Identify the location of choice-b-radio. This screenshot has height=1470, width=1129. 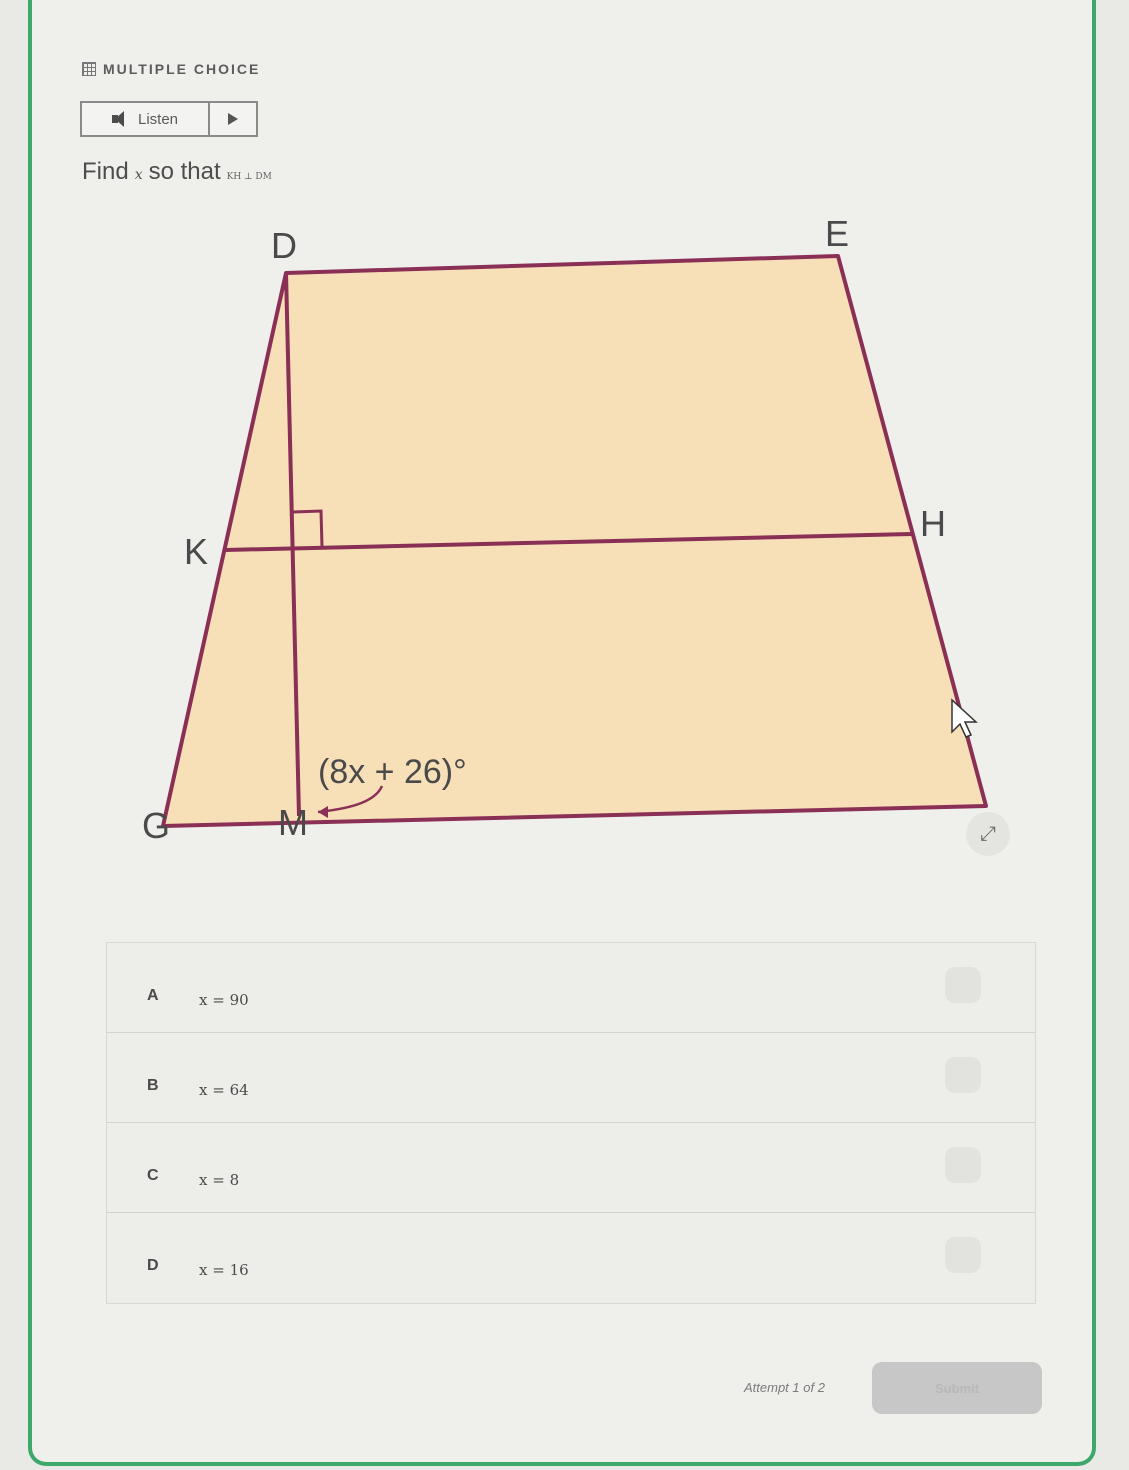
(963, 1075).